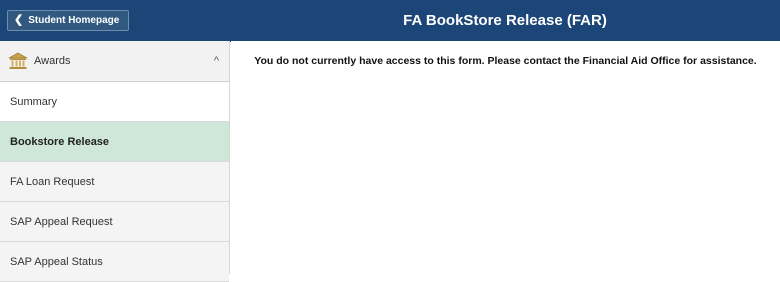 The width and height of the screenshot is (780, 282). What do you see at coordinates (19, 20) in the screenshot?
I see `chevron-left-icon: ❮` at bounding box center [19, 20].